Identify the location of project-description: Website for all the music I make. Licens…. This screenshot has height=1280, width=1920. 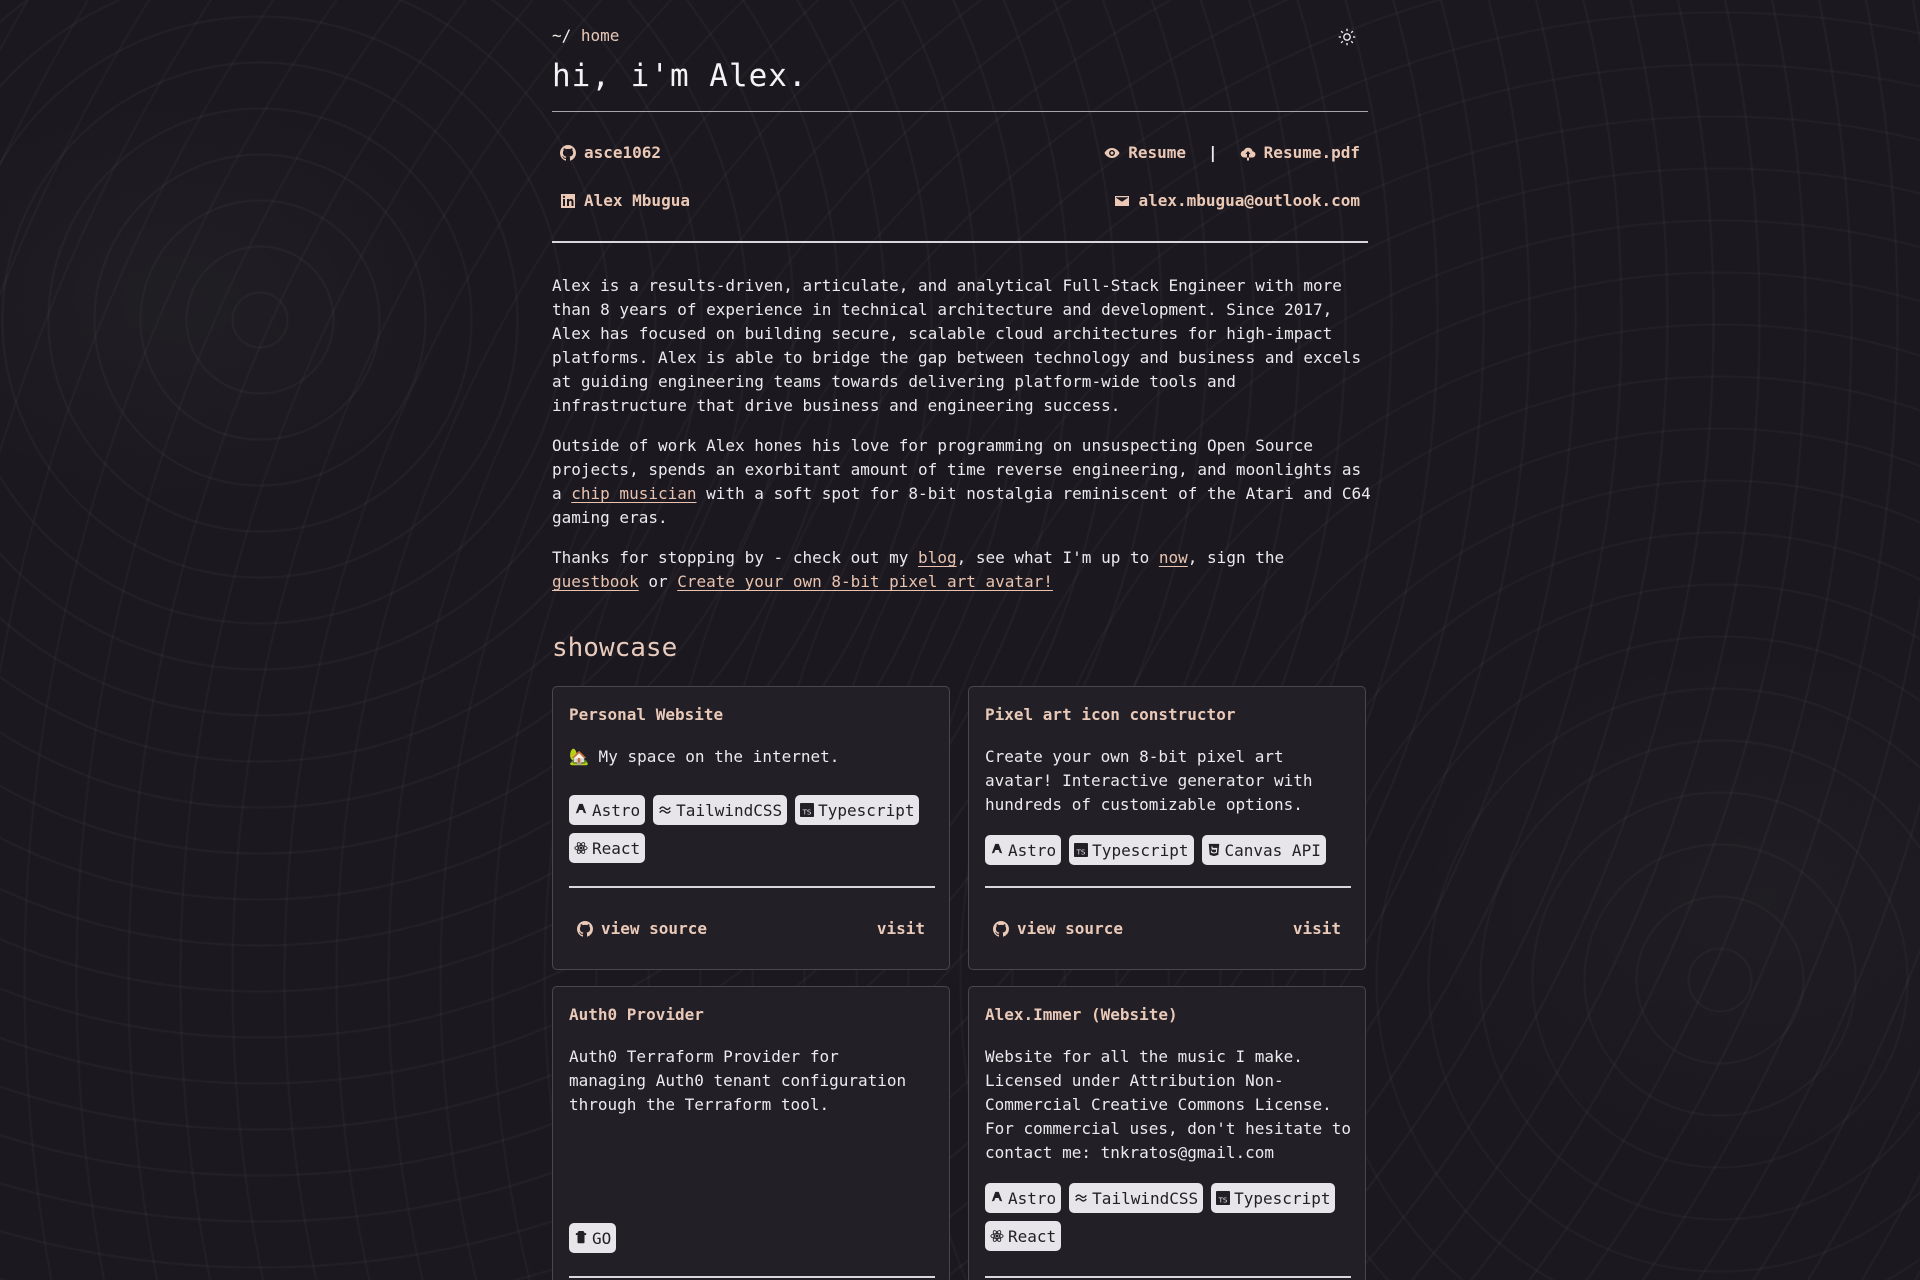
(1168, 1104).